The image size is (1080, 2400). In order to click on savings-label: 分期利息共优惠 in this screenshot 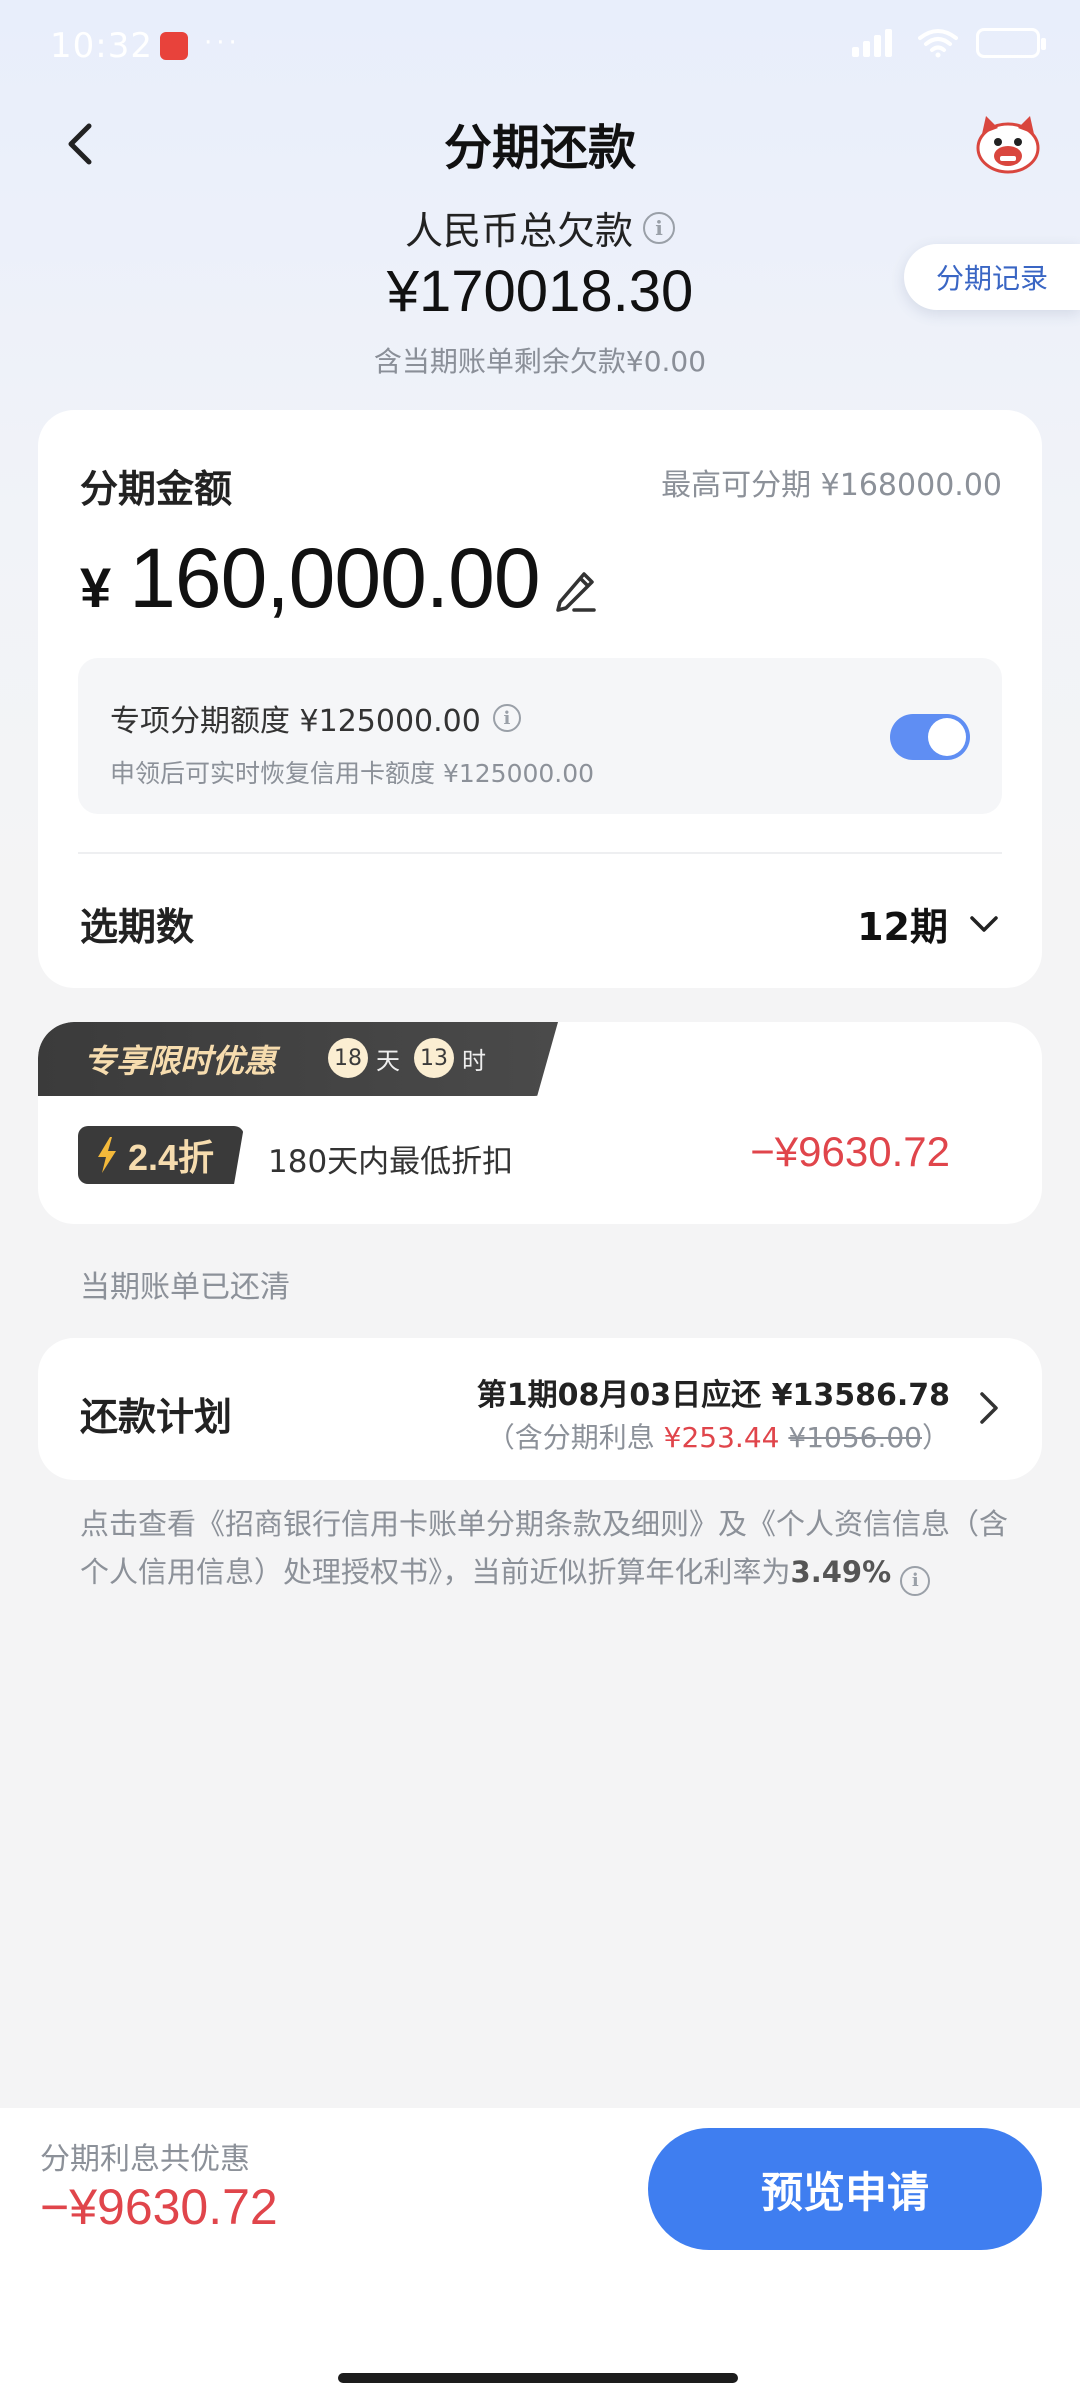, I will do `click(145, 2159)`.